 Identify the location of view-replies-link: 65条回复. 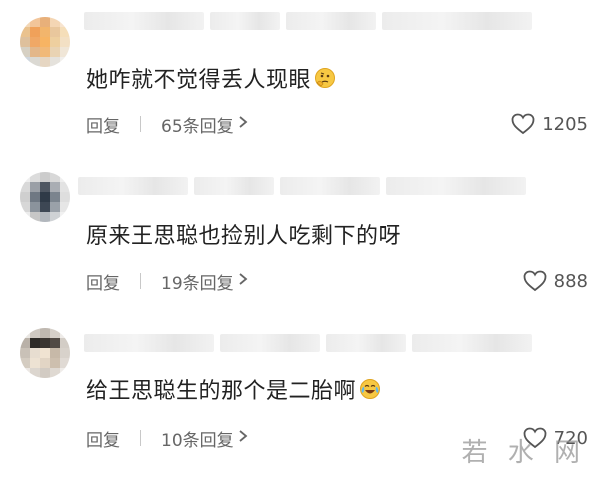
(204, 124).